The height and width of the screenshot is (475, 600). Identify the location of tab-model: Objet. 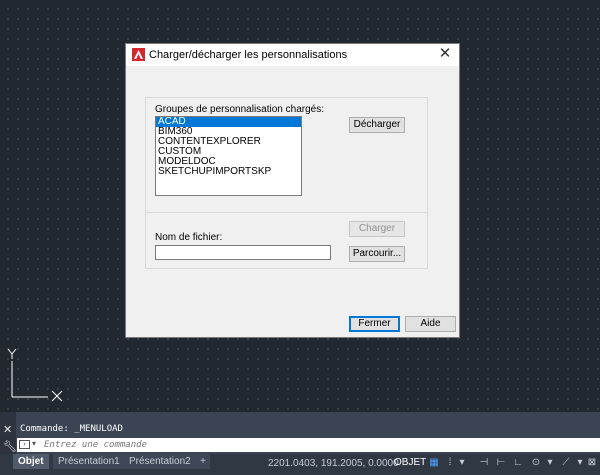
(31, 461).